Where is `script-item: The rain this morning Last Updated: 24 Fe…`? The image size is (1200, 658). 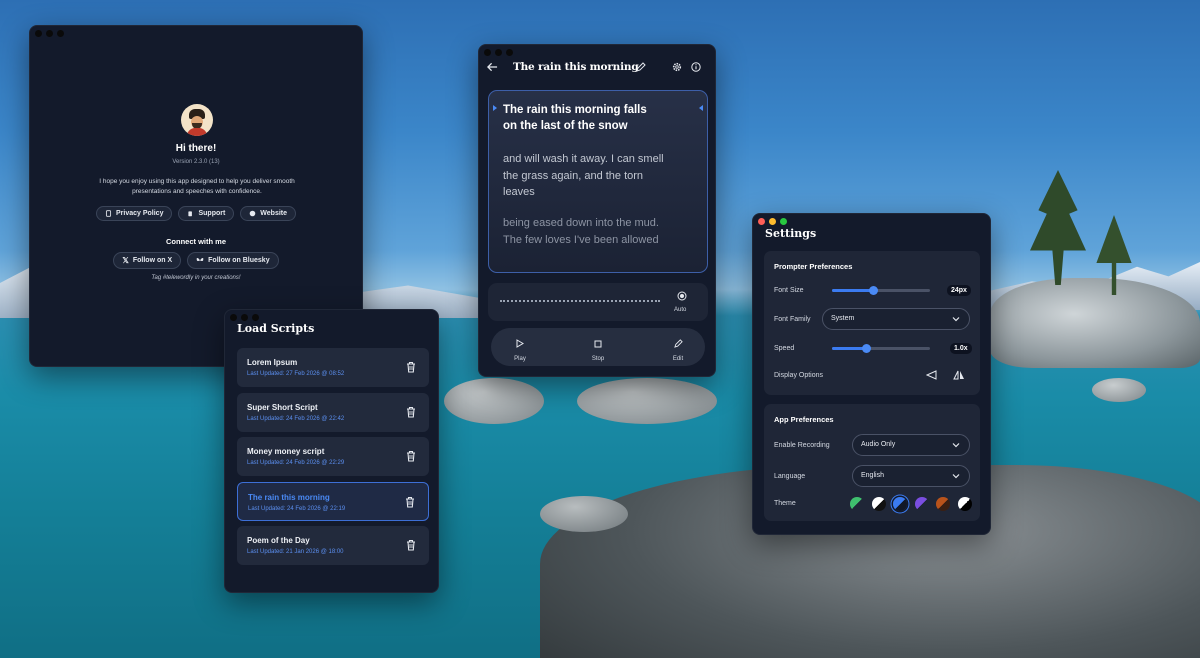 script-item: The rain this morning Last Updated: 24 Fe… is located at coordinates (333, 501).